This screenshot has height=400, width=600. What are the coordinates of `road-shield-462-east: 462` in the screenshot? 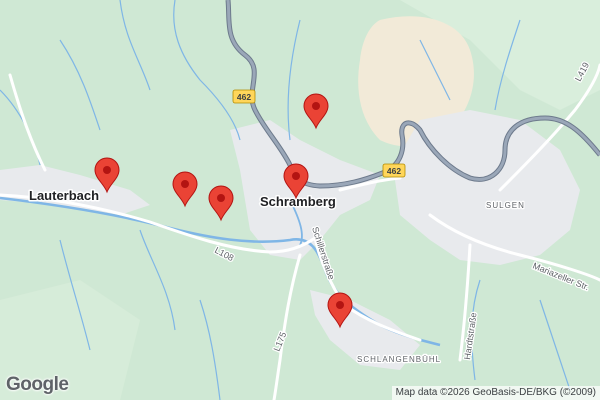 It's located at (394, 170).